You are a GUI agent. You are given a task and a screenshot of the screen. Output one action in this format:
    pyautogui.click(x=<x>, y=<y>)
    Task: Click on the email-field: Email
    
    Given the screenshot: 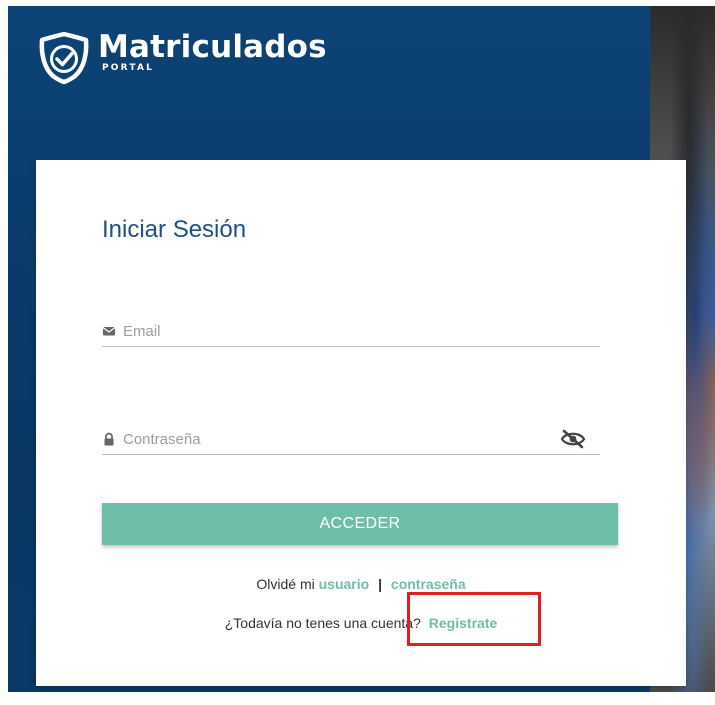 What is the action you would take?
    pyautogui.click(x=351, y=330)
    